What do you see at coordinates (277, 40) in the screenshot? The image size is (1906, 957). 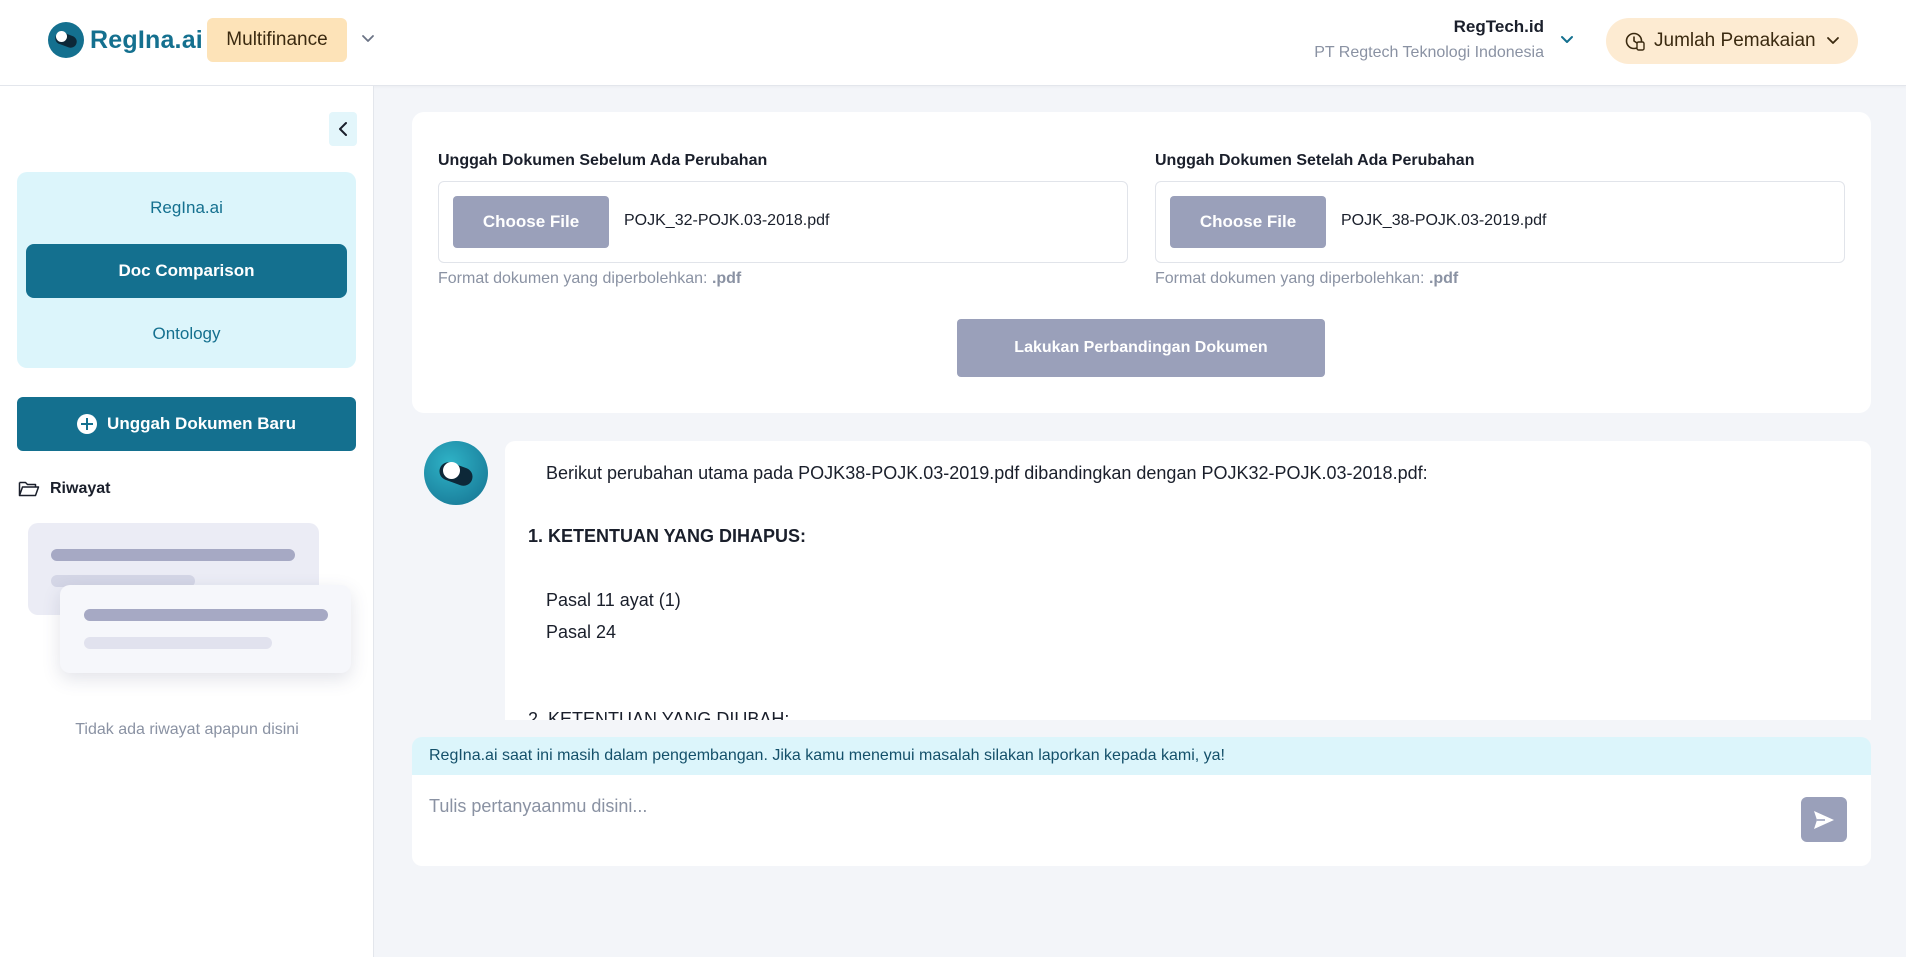 I see `segment-badge: Multifinance` at bounding box center [277, 40].